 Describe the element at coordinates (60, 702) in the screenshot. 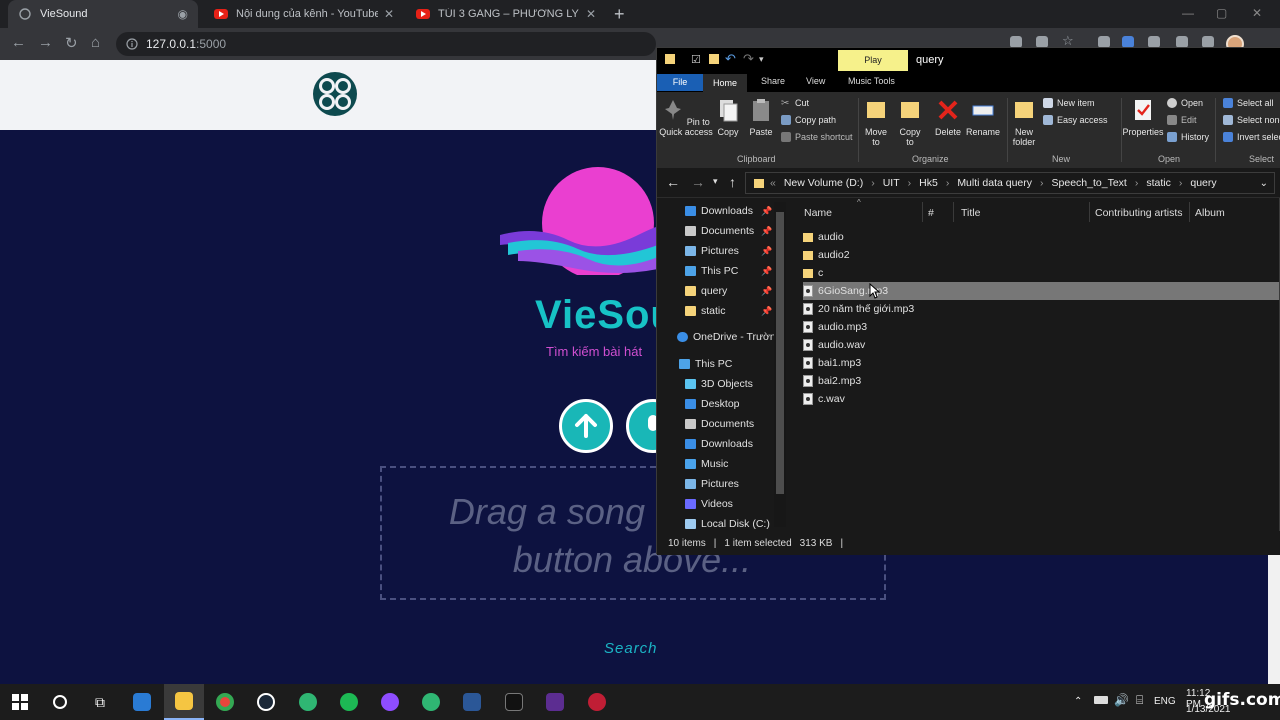

I see `search-button` at that location.